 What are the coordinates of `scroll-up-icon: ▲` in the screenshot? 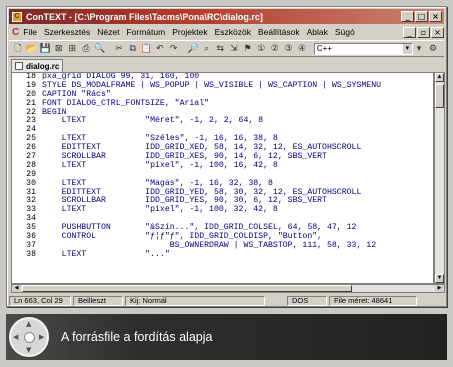 It's located at (439, 77).